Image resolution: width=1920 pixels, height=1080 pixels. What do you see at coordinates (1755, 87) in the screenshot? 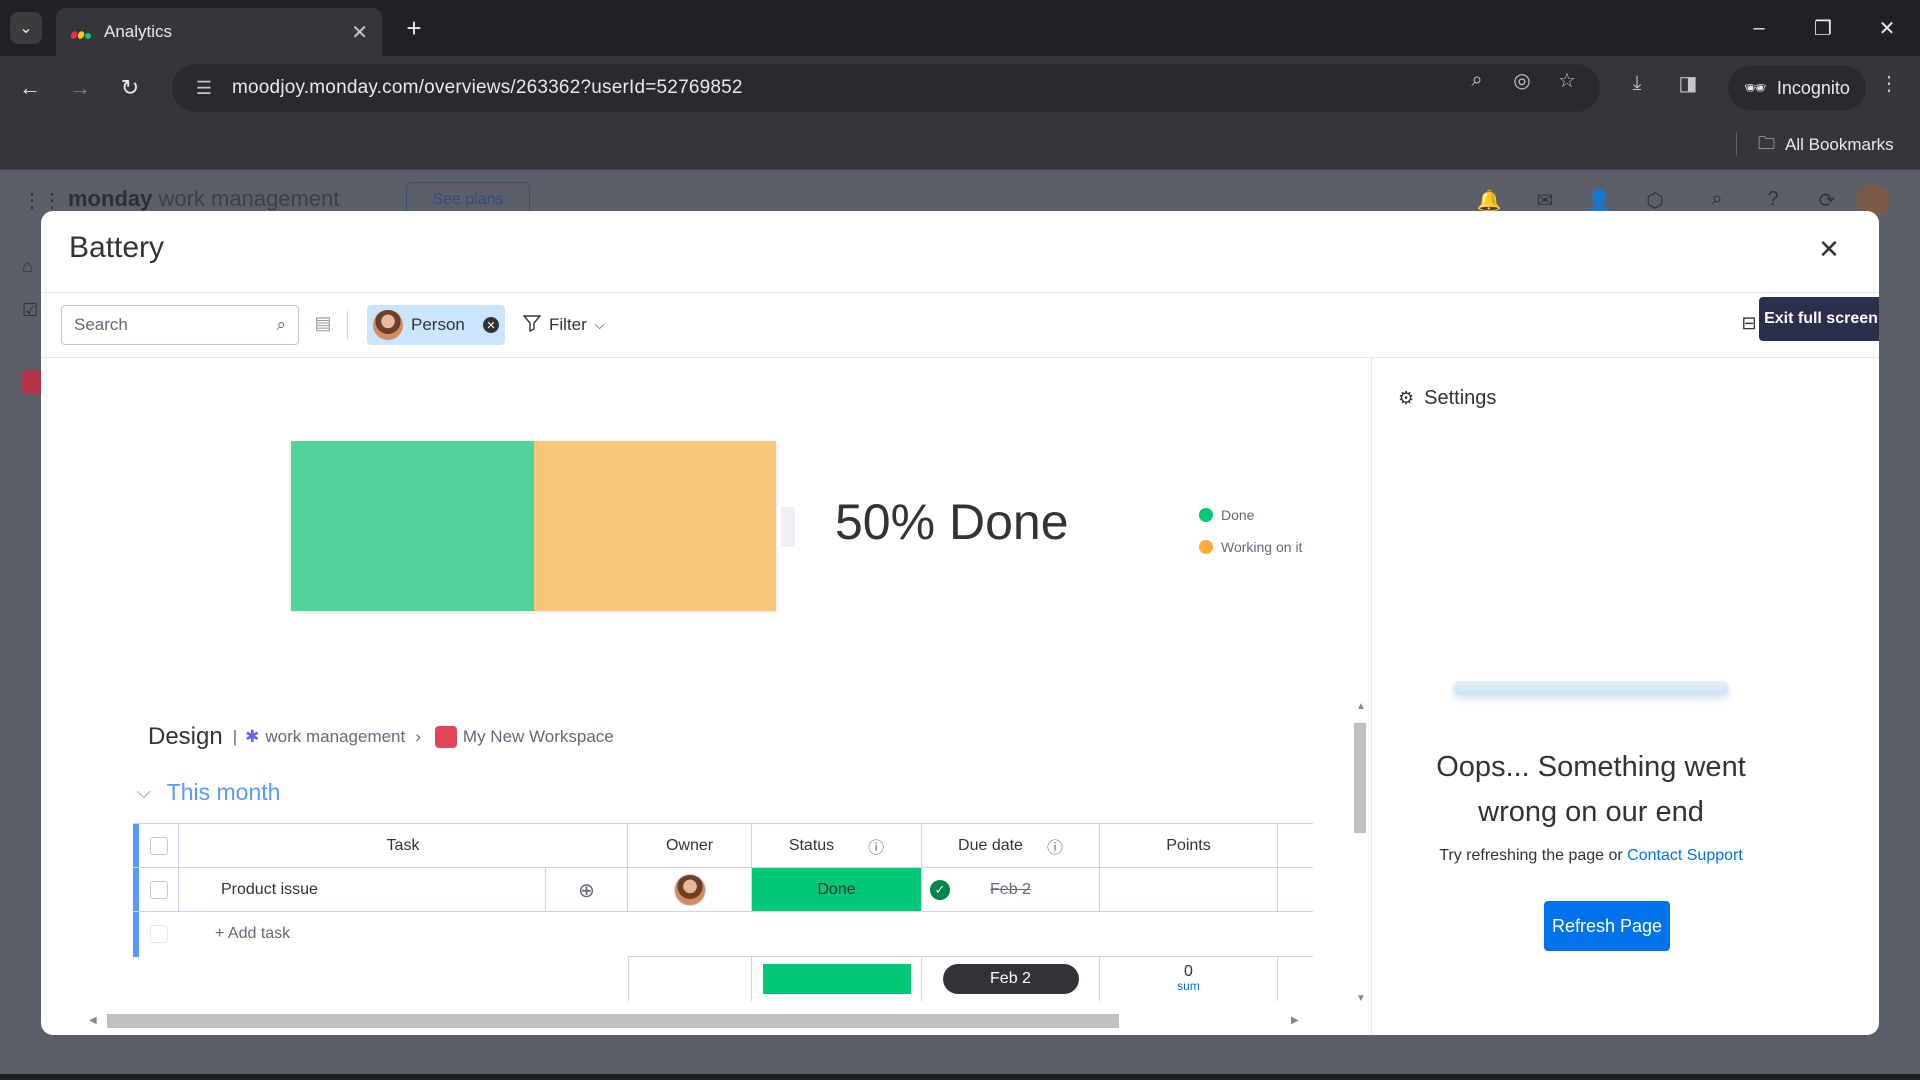
I see `incognito-icon: 🕶` at bounding box center [1755, 87].